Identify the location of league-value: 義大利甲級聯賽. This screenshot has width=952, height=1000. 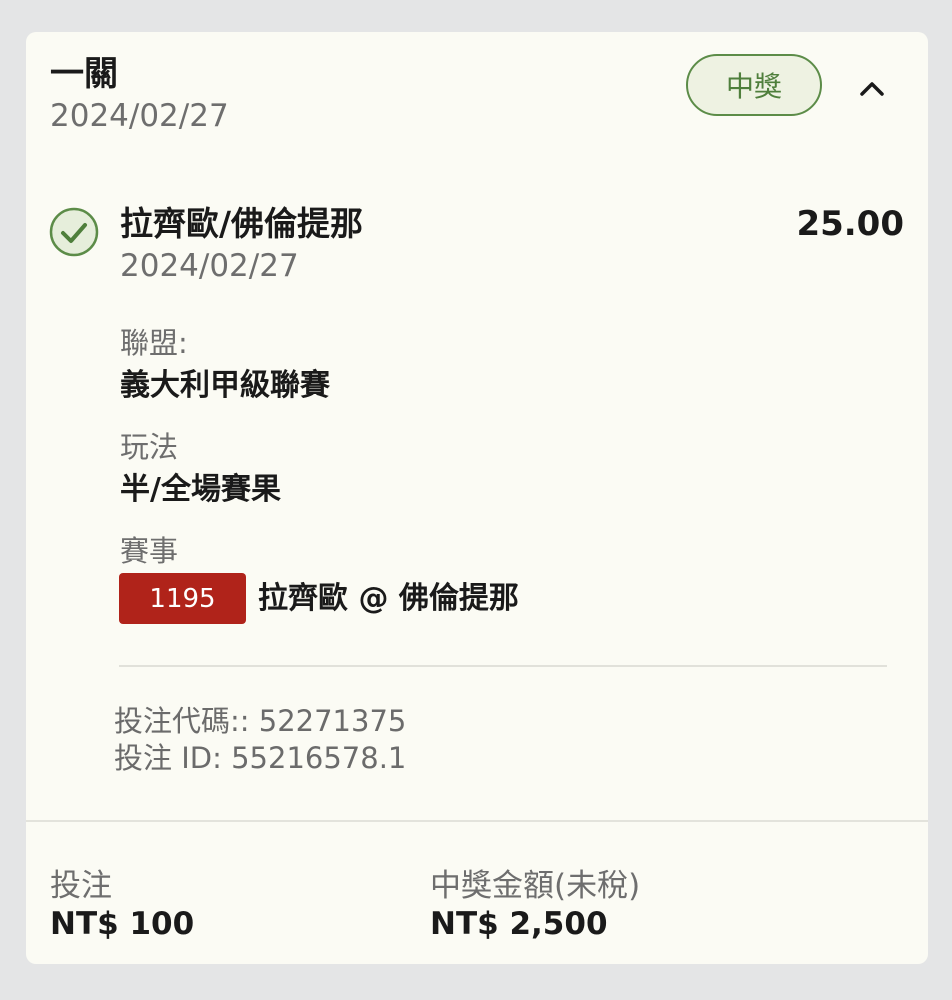
(225, 385).